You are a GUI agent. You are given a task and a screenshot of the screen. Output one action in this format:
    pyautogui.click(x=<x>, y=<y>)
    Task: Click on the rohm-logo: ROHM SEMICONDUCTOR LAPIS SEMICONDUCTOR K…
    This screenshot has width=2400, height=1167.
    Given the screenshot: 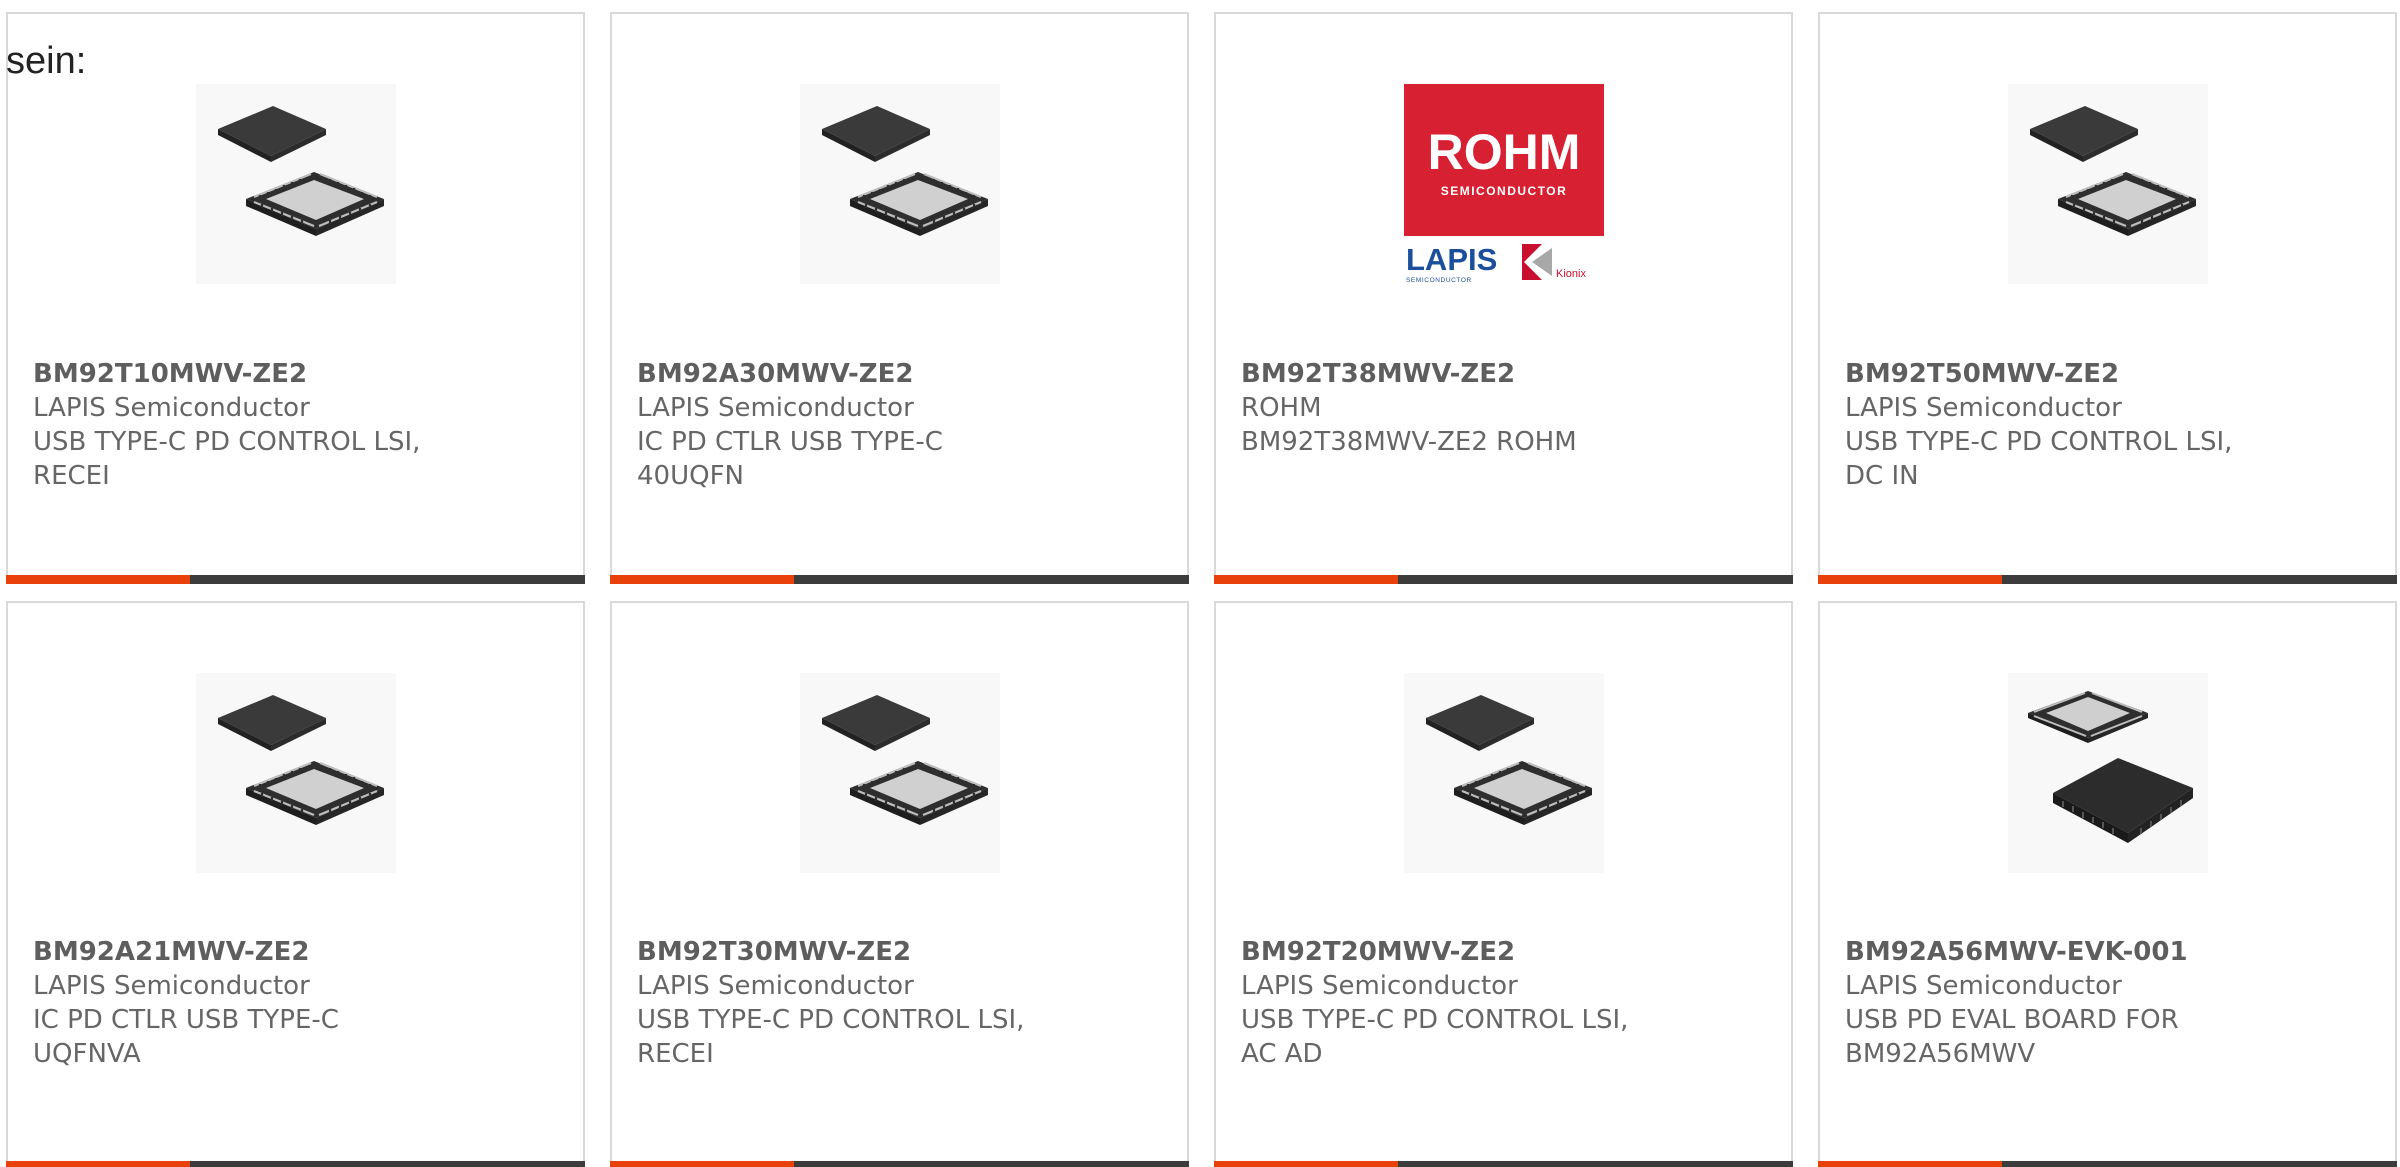 What is the action you would take?
    pyautogui.click(x=1503, y=184)
    